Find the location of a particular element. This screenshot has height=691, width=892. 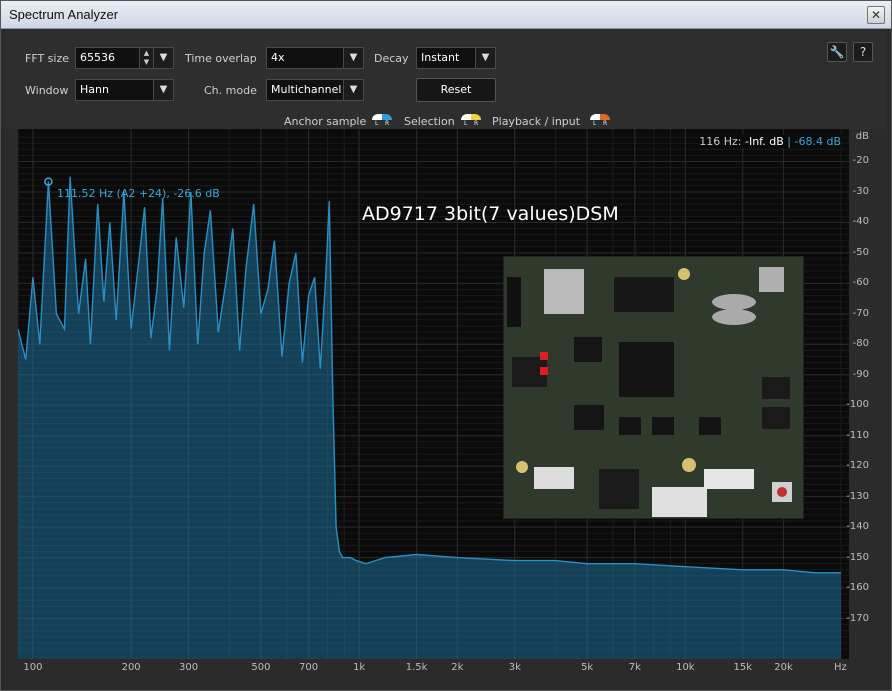

x-tick-label: 1k is located at coordinates (359, 667).